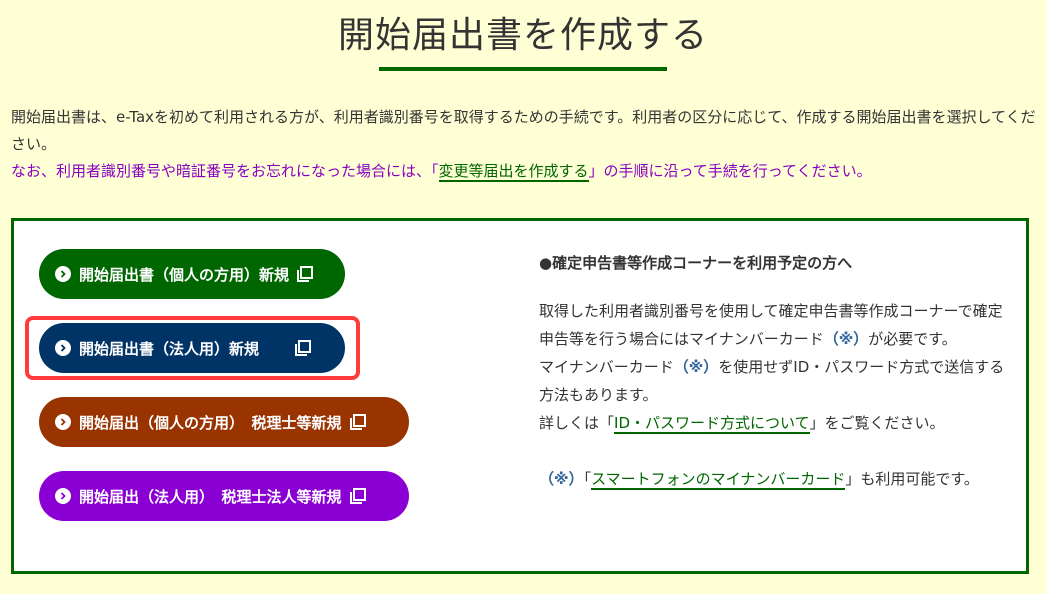 The image size is (1046, 594). I want to click on individual-tax-accountant-new-button: 開始届出（個人の方用） 税理士等新規, so click(224, 422).